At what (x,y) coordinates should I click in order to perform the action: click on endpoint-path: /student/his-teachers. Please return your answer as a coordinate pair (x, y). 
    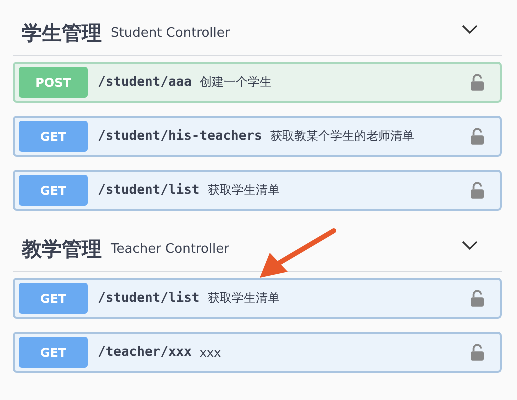
    Looking at the image, I should click on (180, 136).